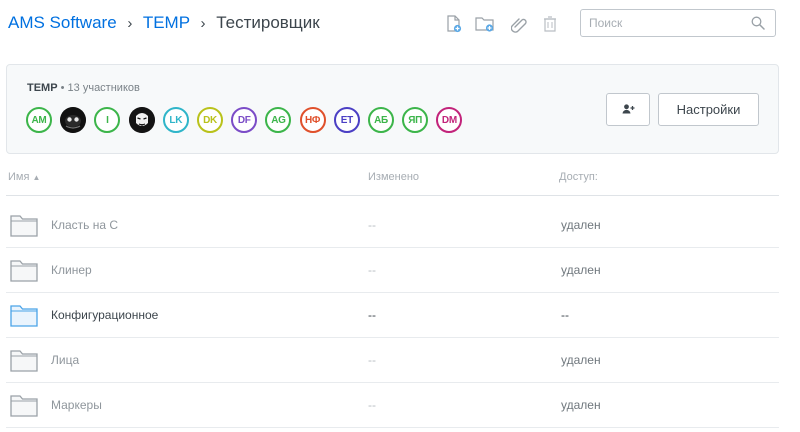 The width and height of the screenshot is (800, 432). Describe the element at coordinates (520, 24) in the screenshot. I see `attach-link-icon` at that location.